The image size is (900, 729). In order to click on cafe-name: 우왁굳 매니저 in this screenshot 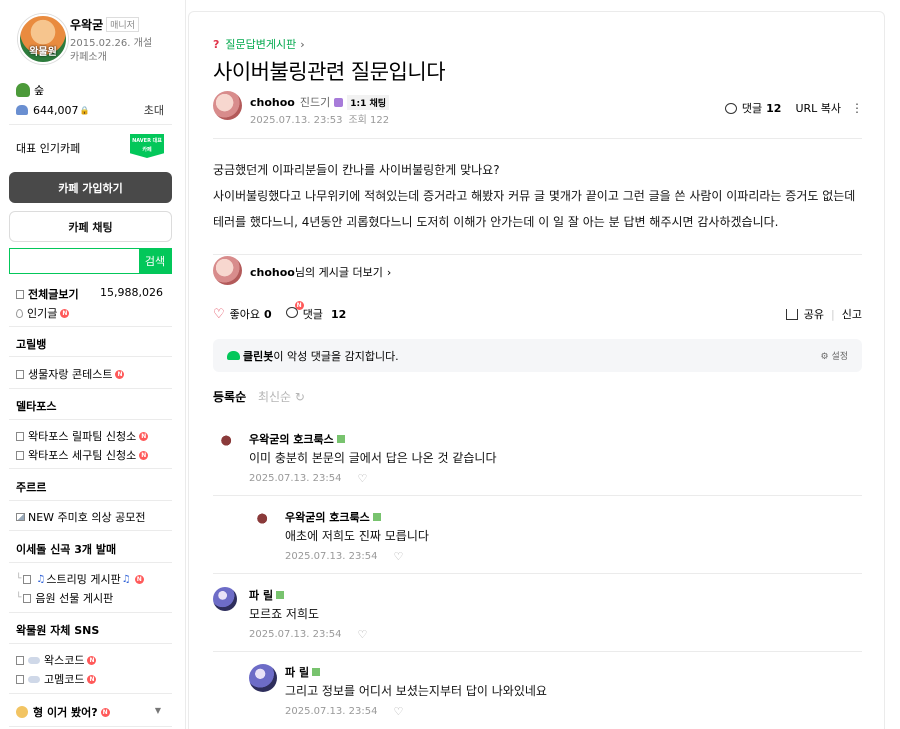, I will do `click(104, 24)`.